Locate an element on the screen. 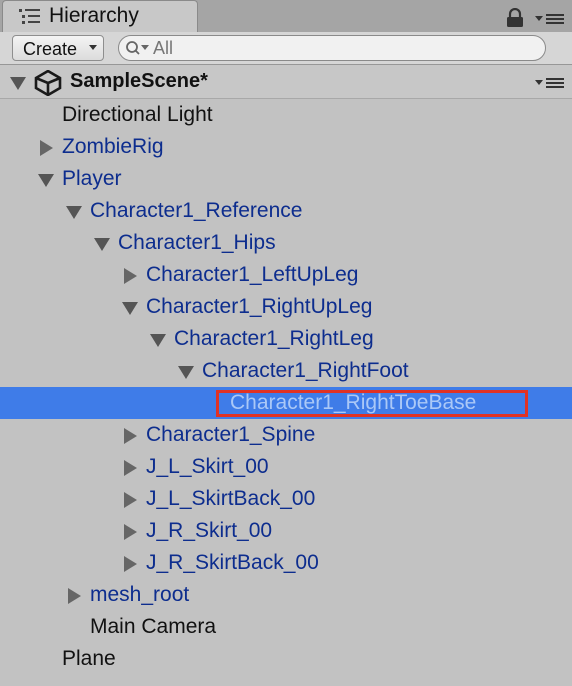  tree-row: Plane is located at coordinates (286, 659).